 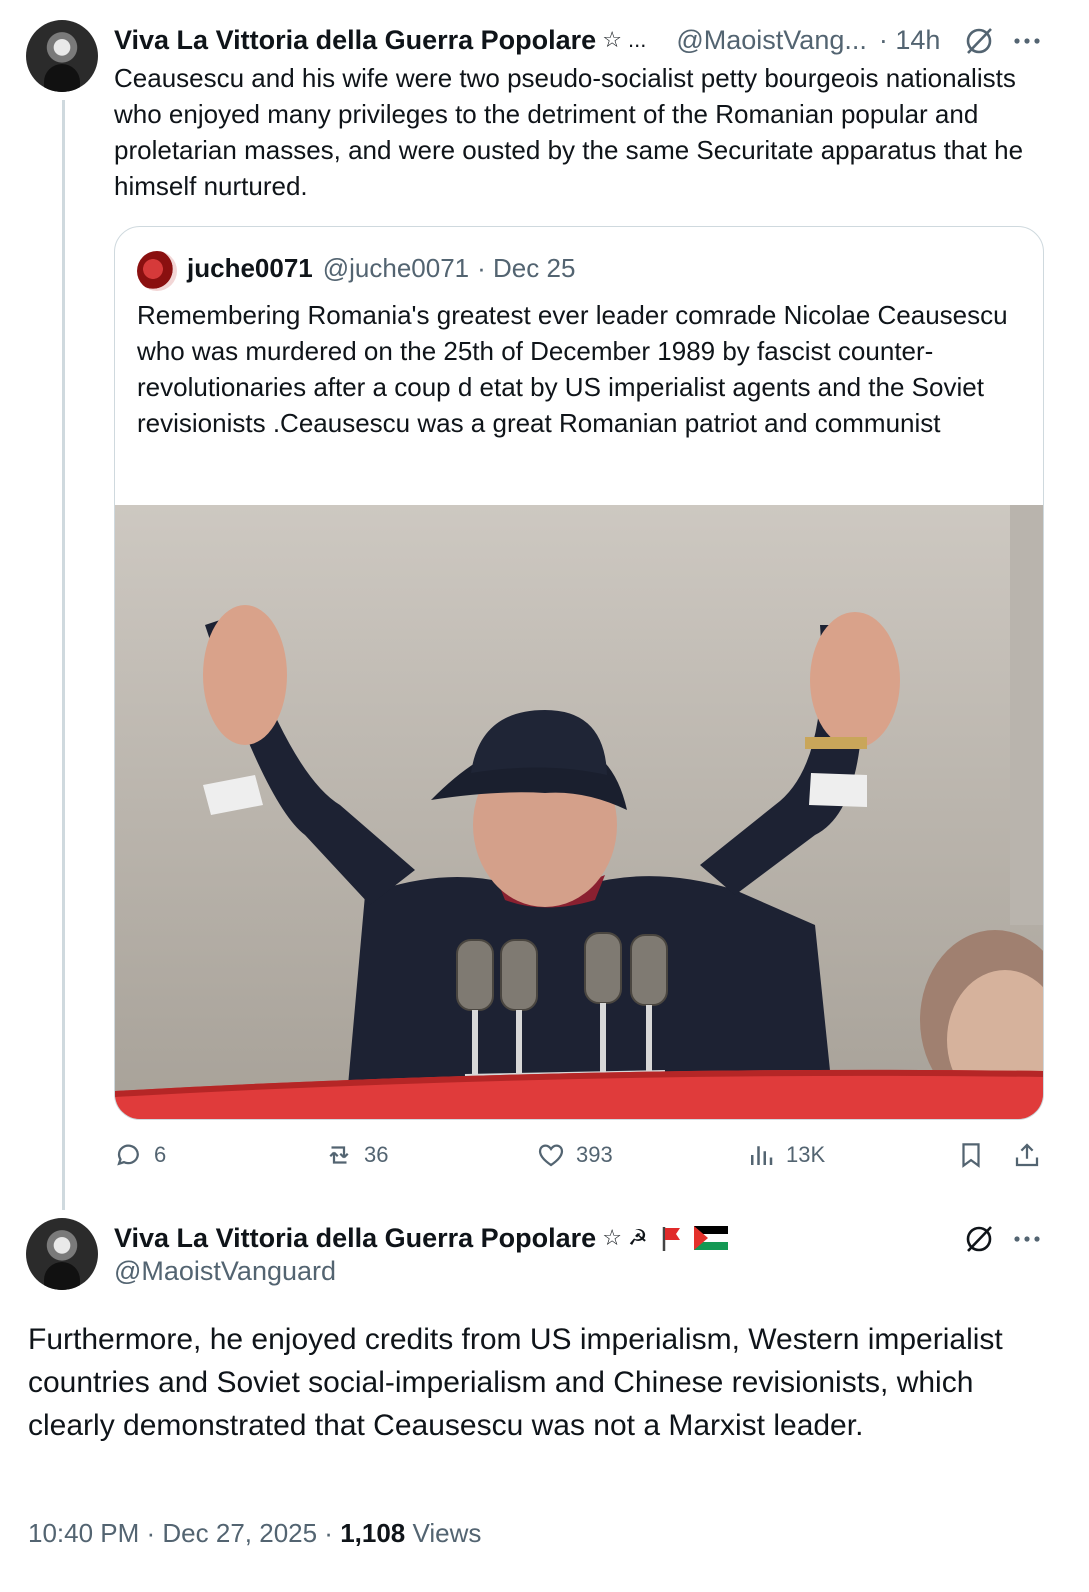 I want to click on tweet-meta: 10:40 PM · Dec 27, 2025 · 1,108 Views, so click(x=254, y=1533).